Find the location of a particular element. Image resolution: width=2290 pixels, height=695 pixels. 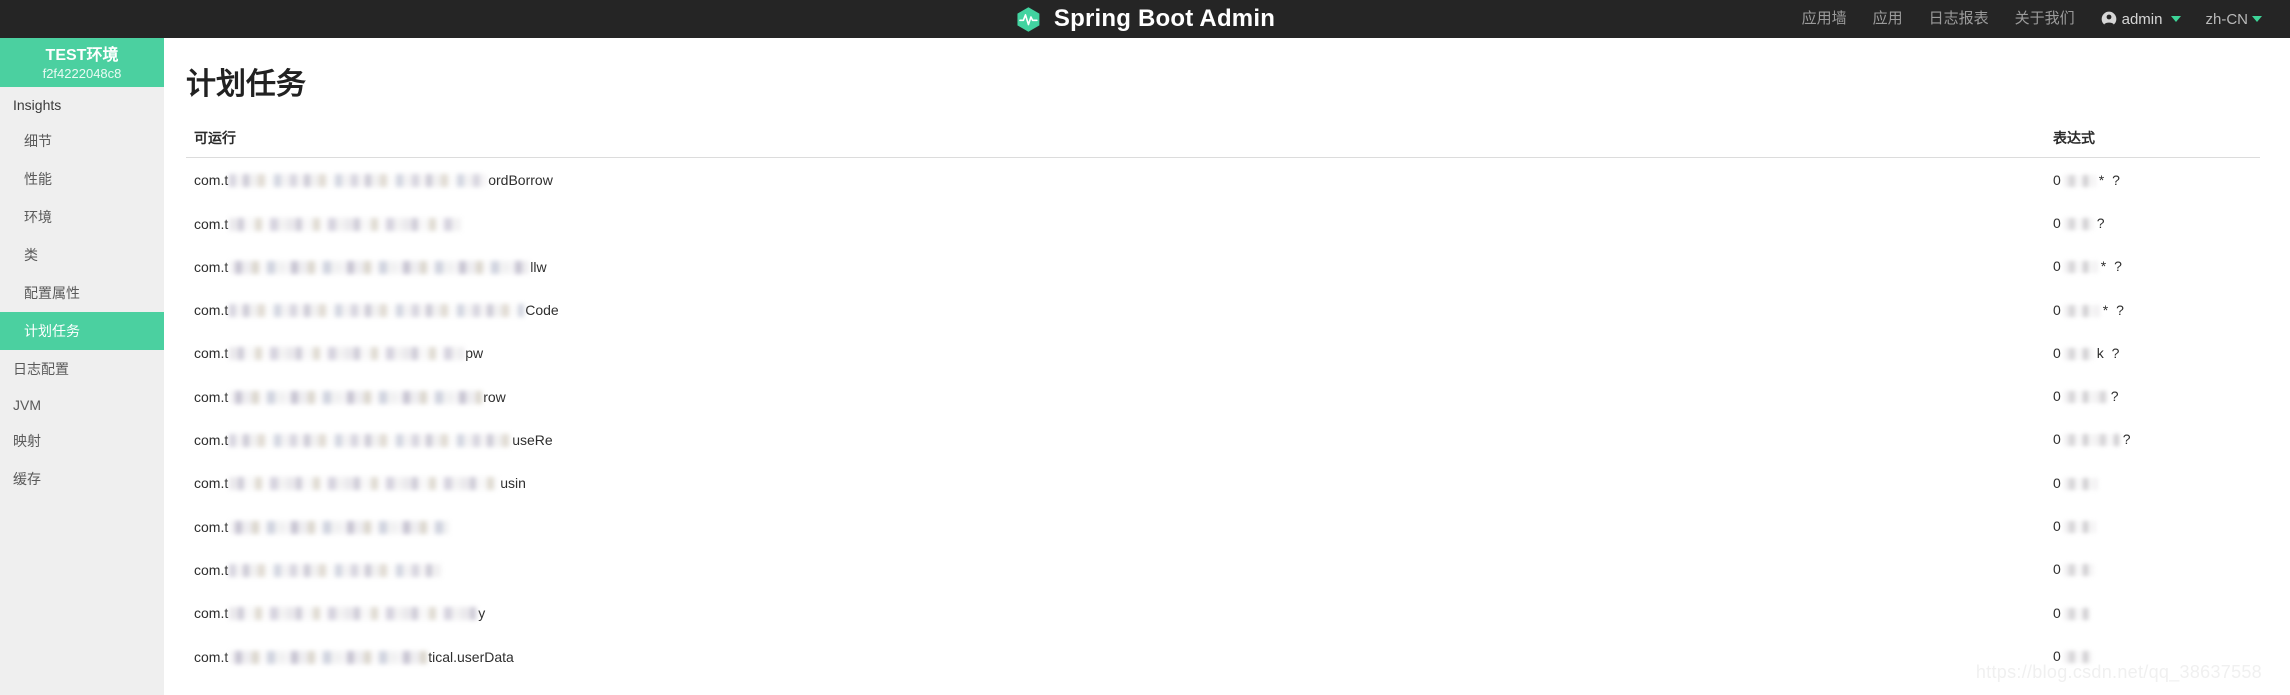

table-row: com.t Code 0 * ? is located at coordinates (1223, 309).